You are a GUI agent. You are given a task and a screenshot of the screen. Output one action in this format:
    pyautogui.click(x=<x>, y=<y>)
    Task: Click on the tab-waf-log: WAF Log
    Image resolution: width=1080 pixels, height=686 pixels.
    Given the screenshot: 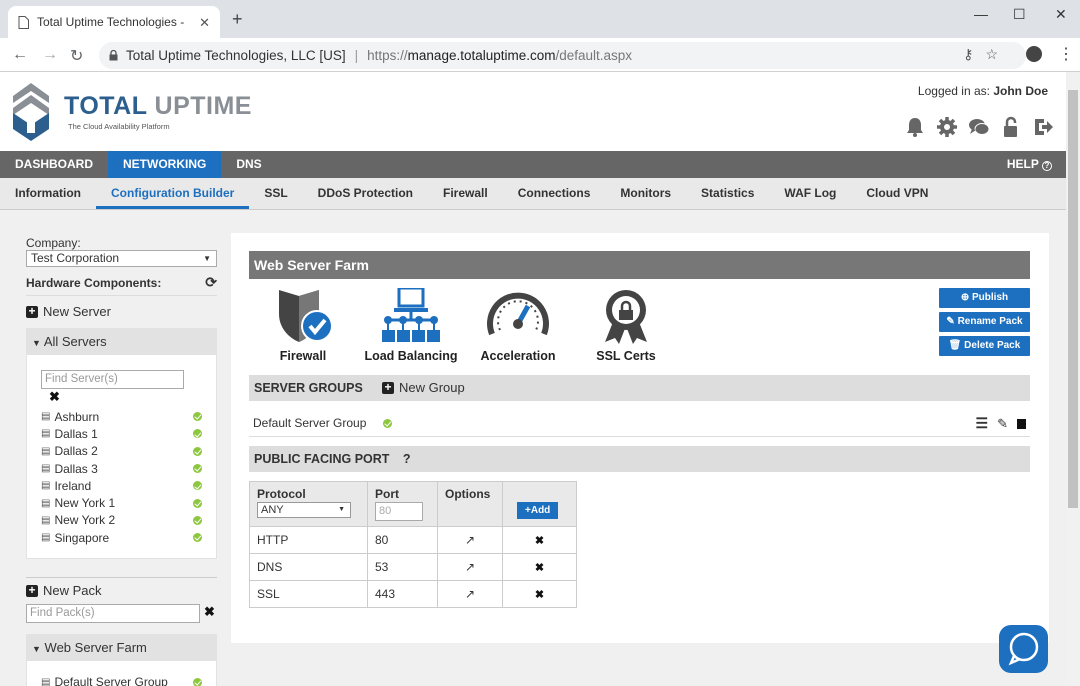 What is the action you would take?
    pyautogui.click(x=810, y=193)
    